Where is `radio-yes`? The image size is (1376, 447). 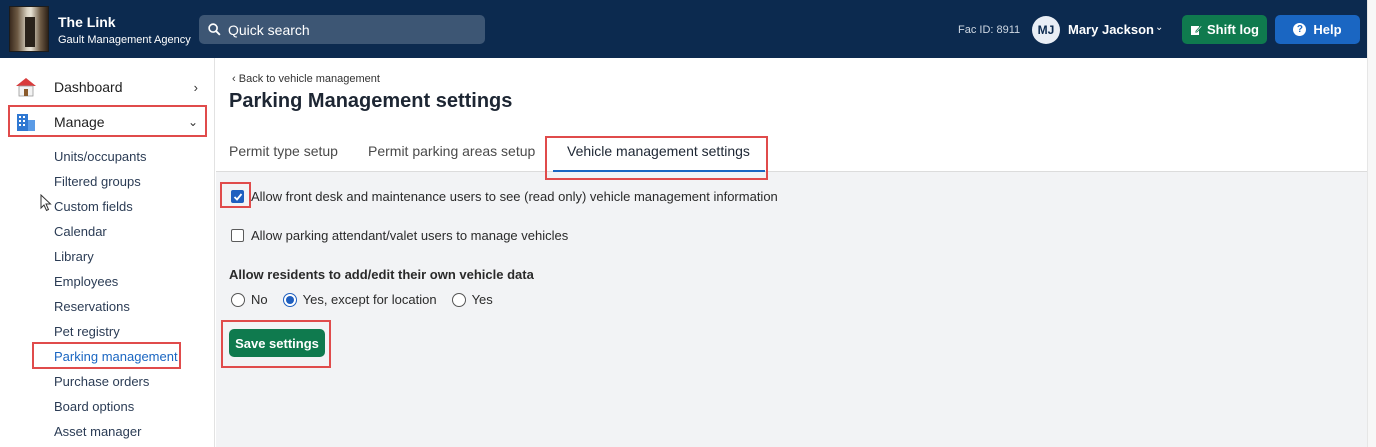 radio-yes is located at coordinates (458, 299).